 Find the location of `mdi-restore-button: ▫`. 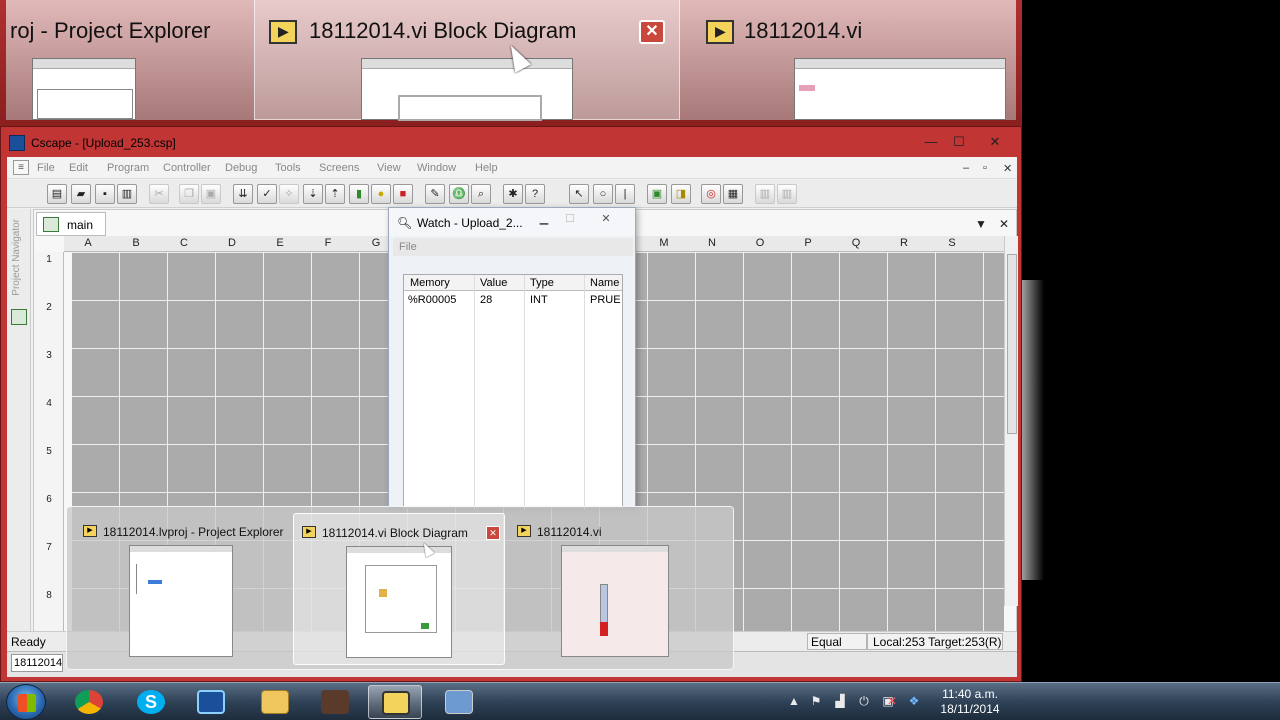

mdi-restore-button: ▫ is located at coordinates (985, 168).